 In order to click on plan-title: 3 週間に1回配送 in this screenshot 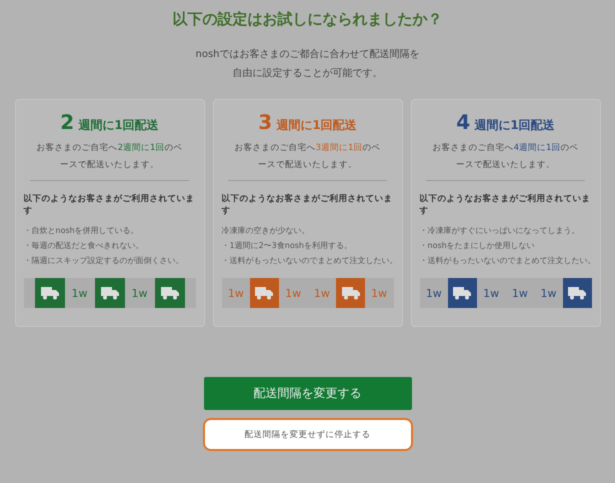, I will do `click(307, 122)`.